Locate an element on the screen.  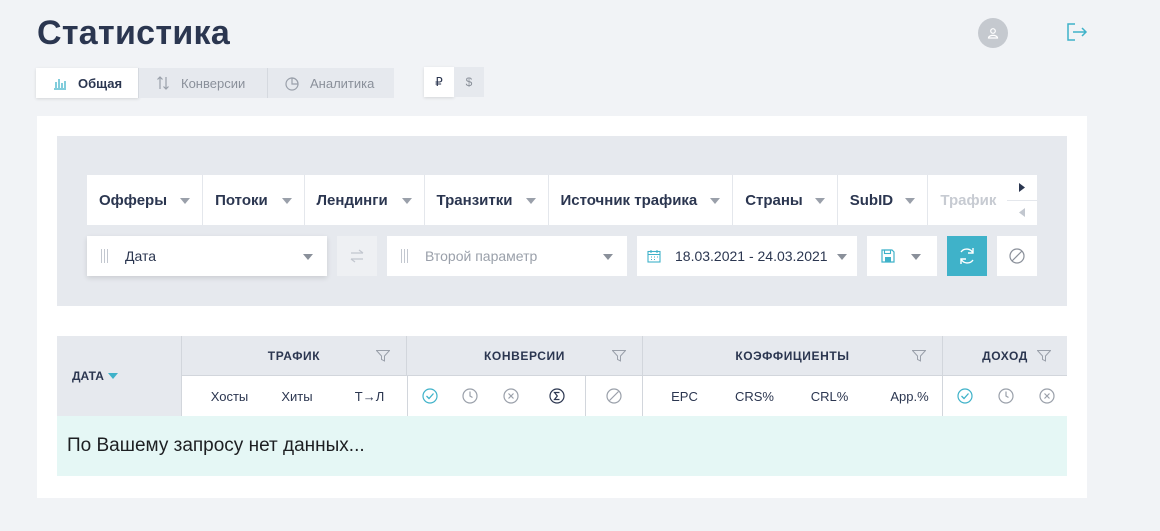
swap-params-button is located at coordinates (357, 256).